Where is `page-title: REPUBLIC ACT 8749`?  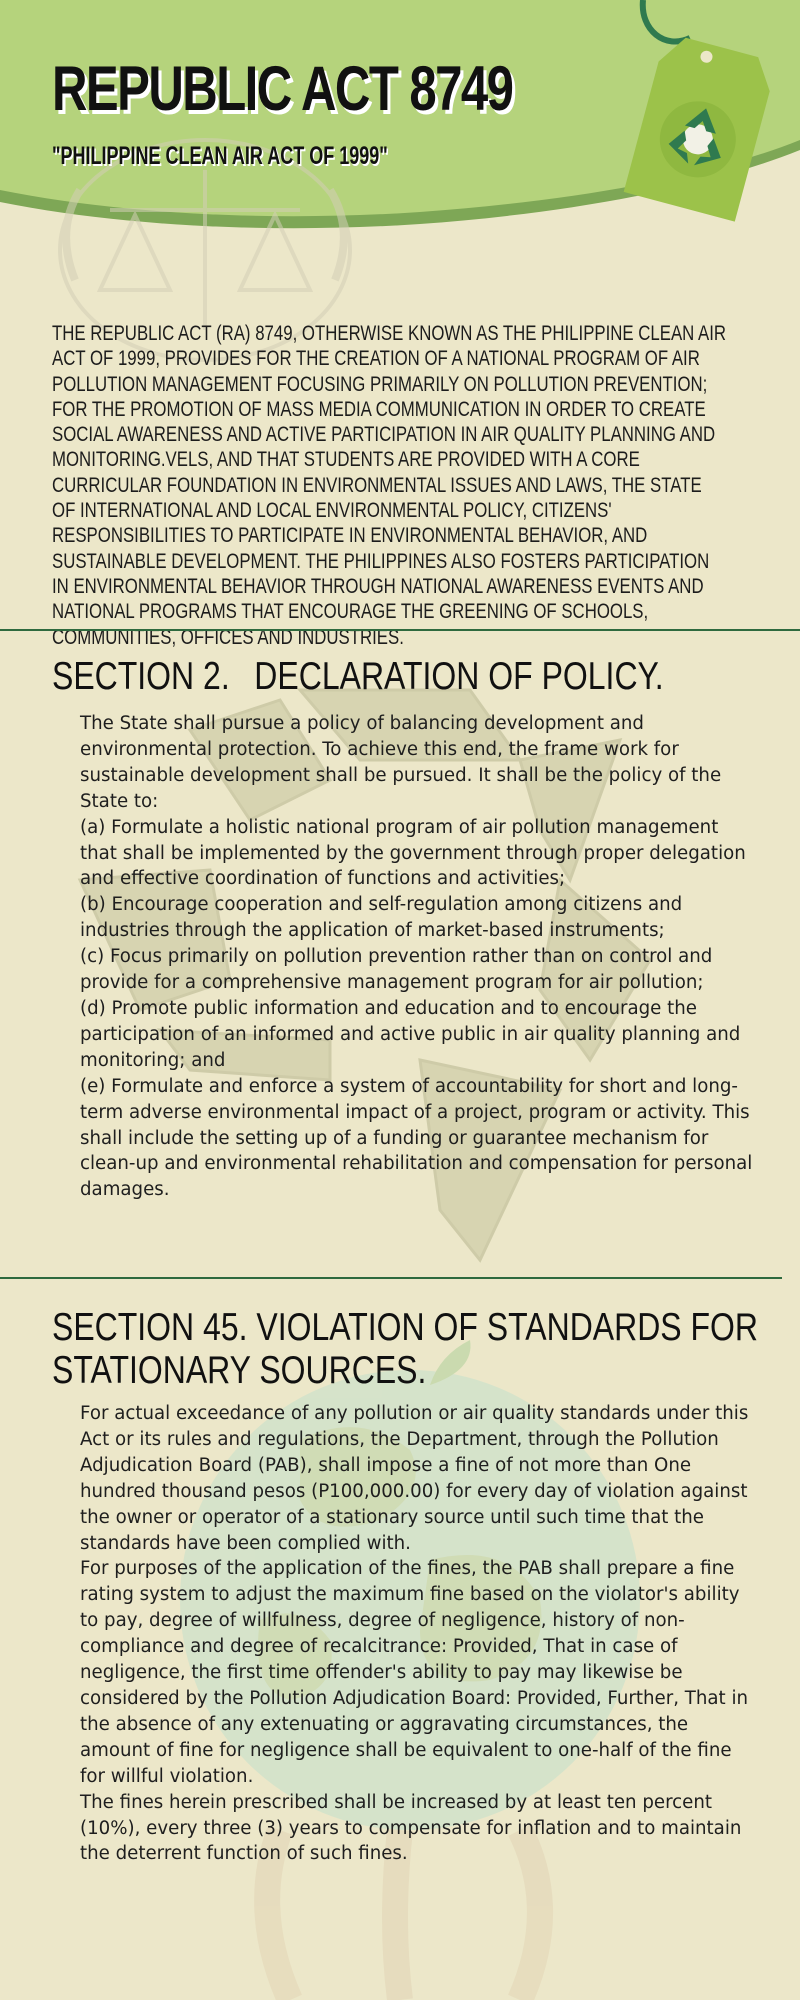
page-title: REPUBLIC ACT 8749 is located at coordinates (283, 89).